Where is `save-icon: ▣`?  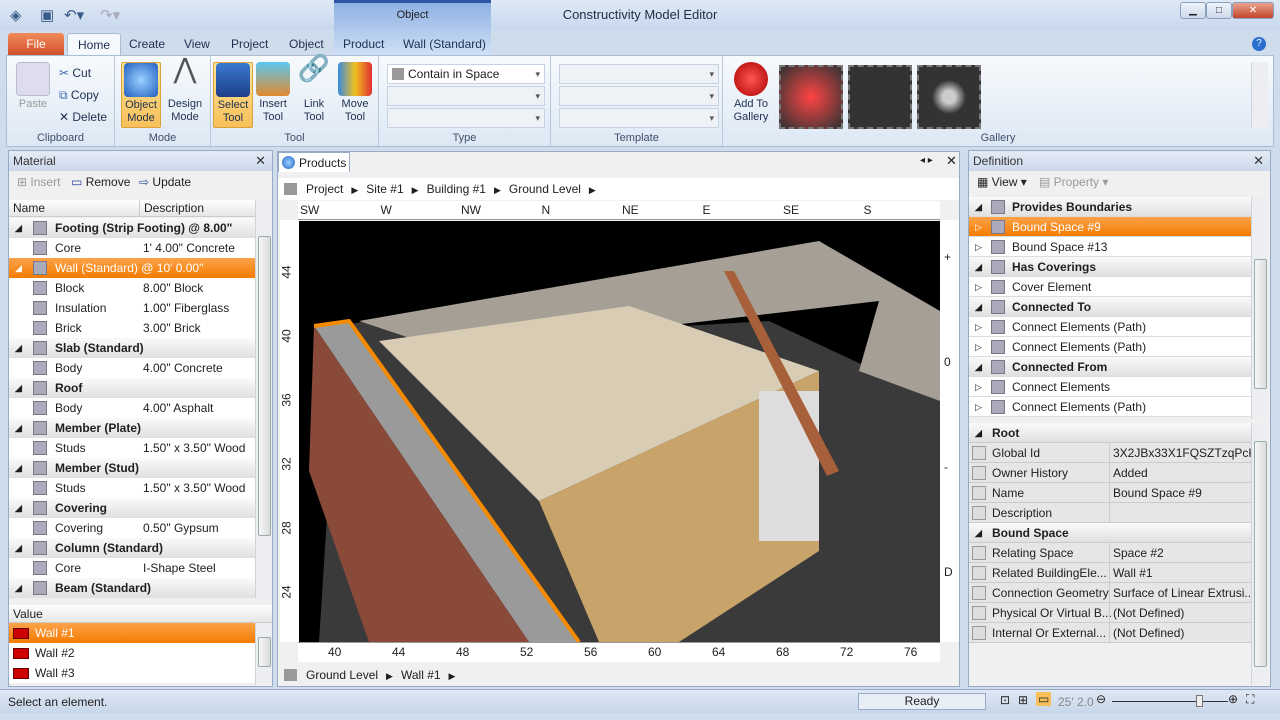
save-icon: ▣ is located at coordinates (47, 15).